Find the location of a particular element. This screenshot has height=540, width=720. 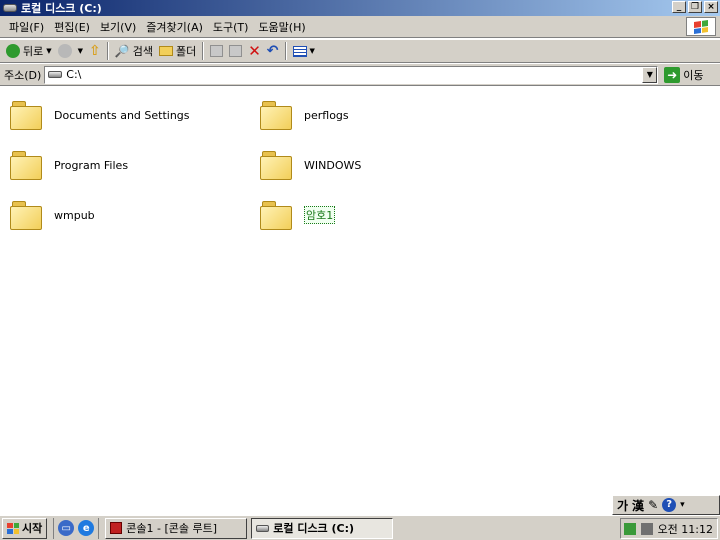

ime-icon is located at coordinates (646, 528).